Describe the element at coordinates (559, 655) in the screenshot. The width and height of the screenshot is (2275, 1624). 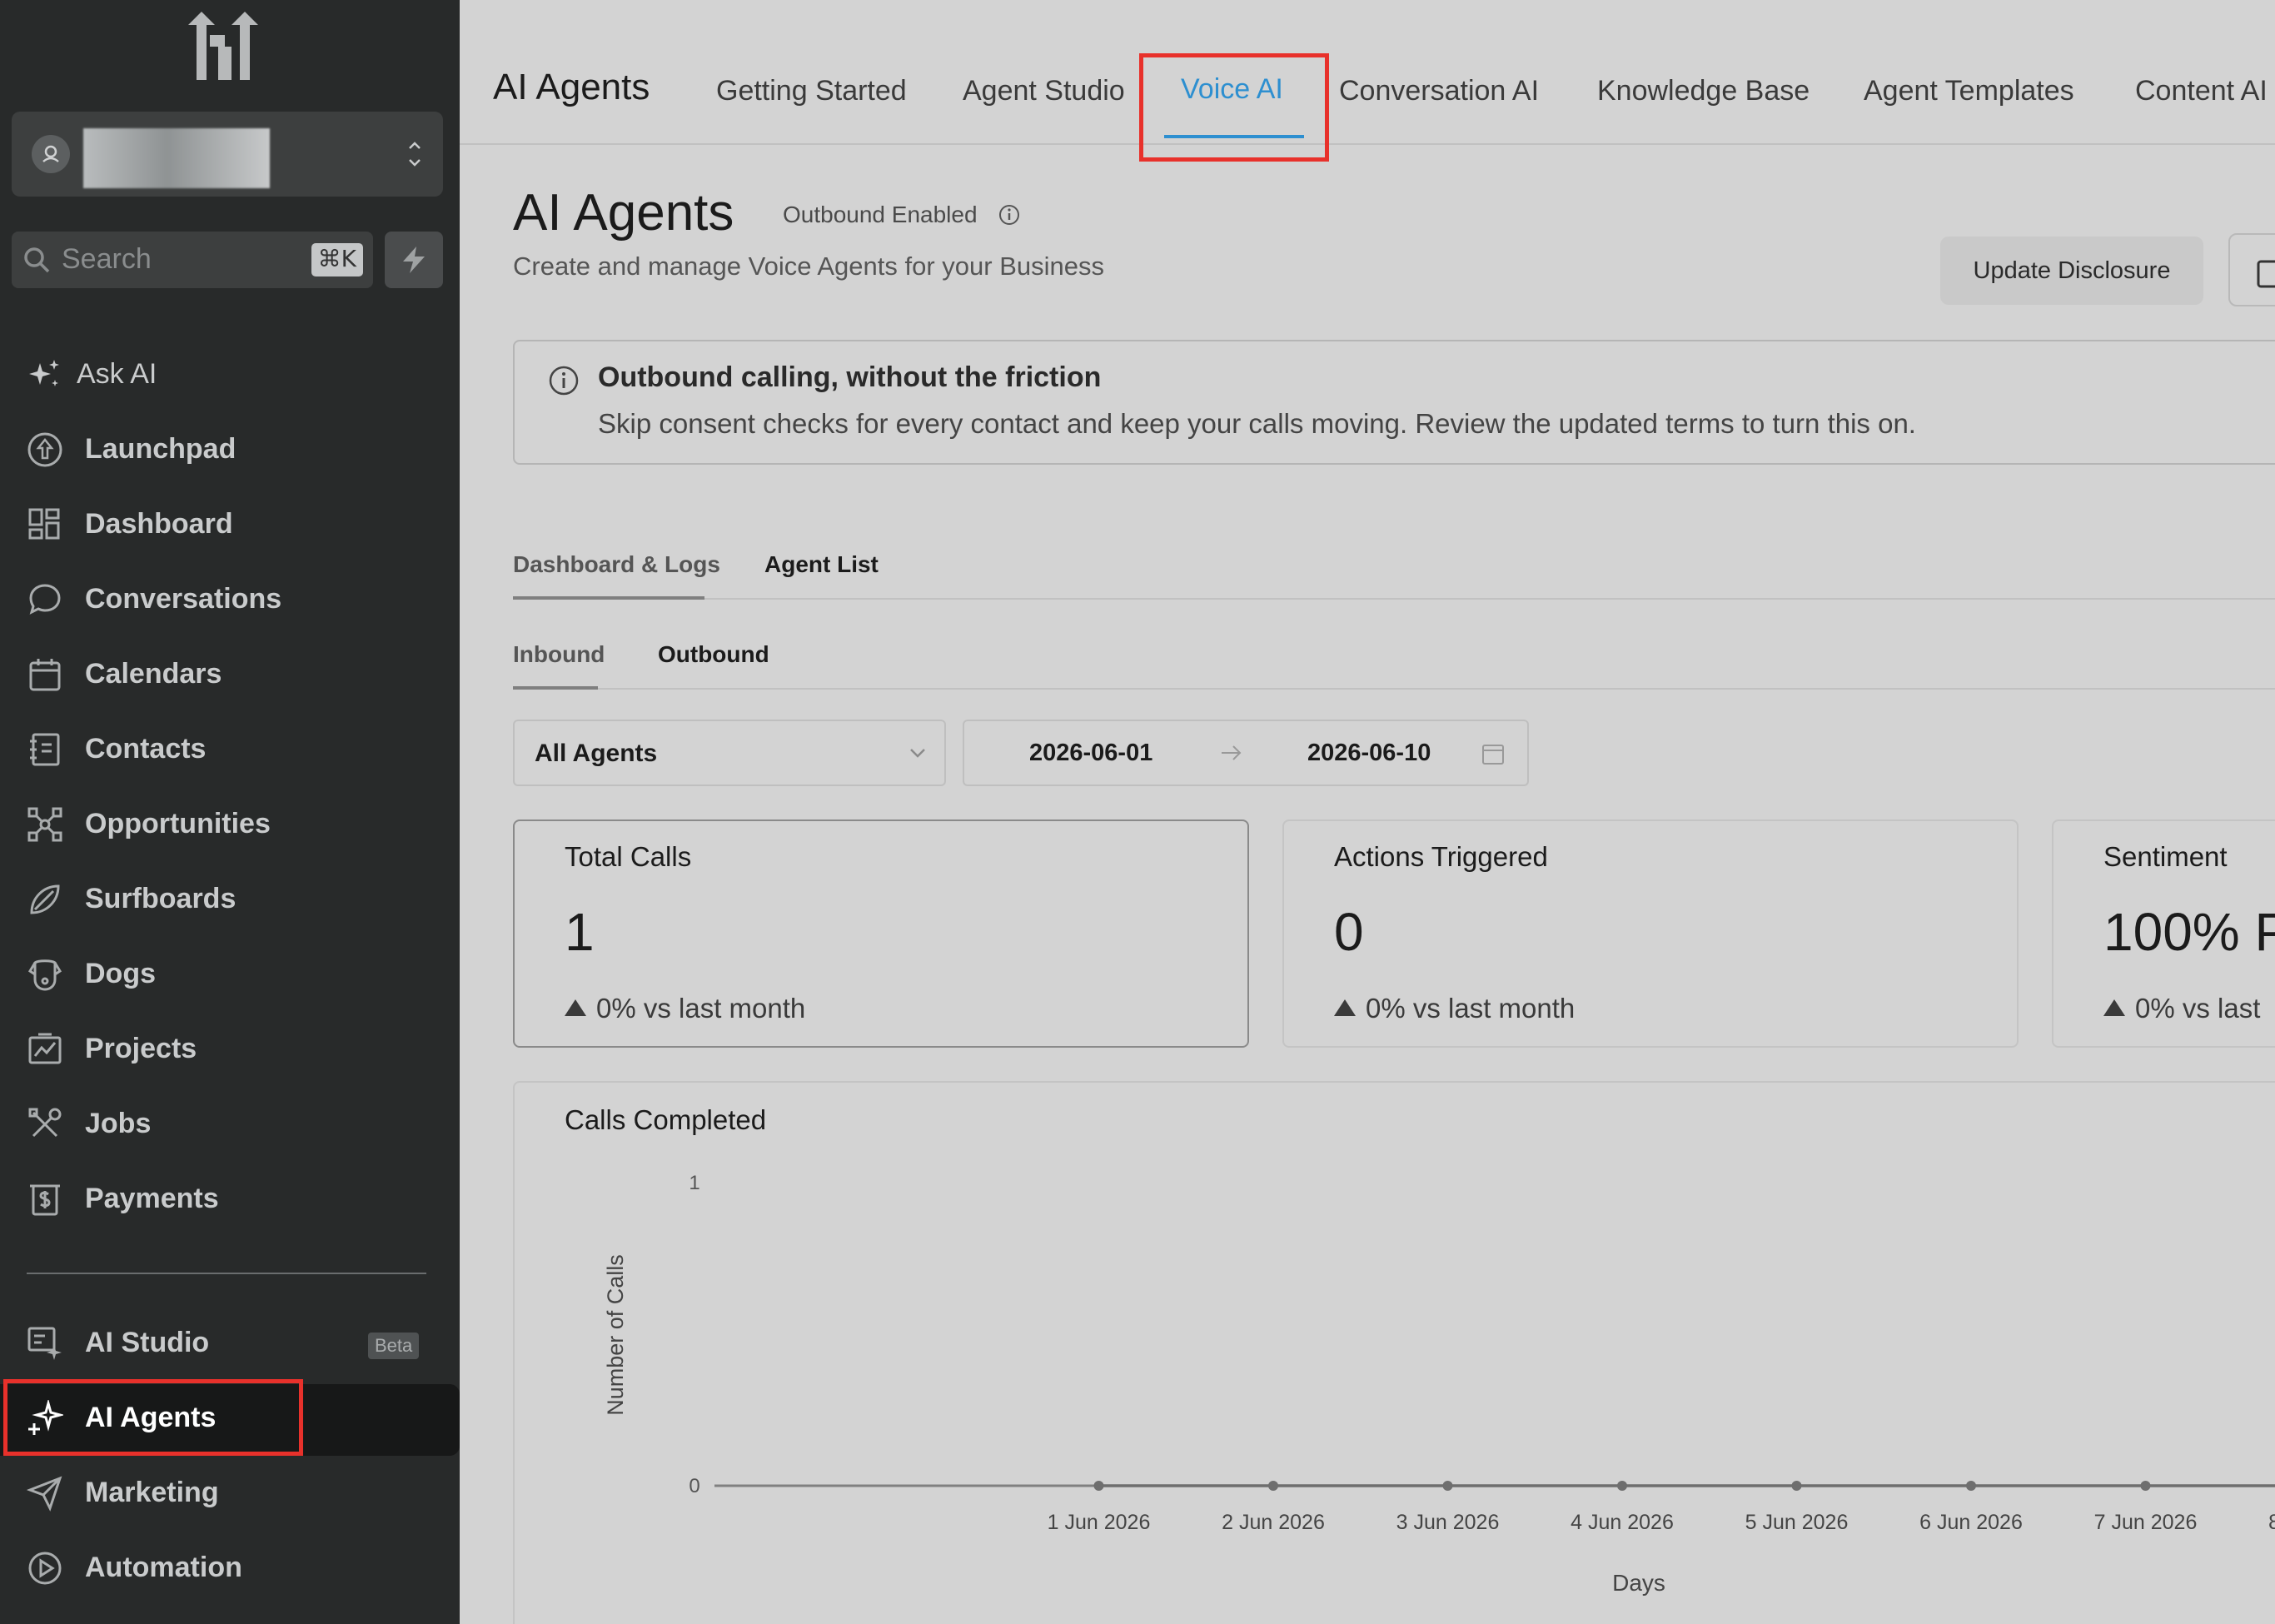
I see `tab-inbound: Inbound` at that location.